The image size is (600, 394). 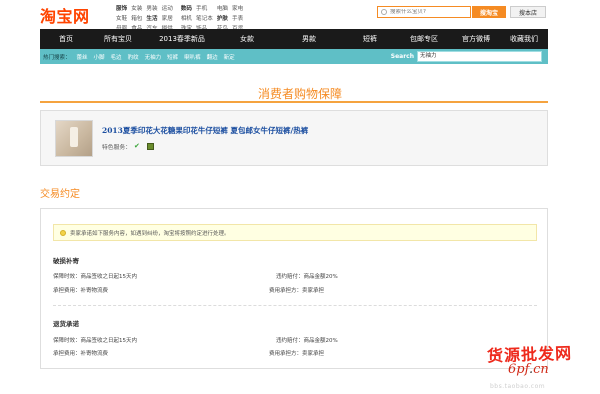 I want to click on category-link: 电脑, so click(x=222, y=9).